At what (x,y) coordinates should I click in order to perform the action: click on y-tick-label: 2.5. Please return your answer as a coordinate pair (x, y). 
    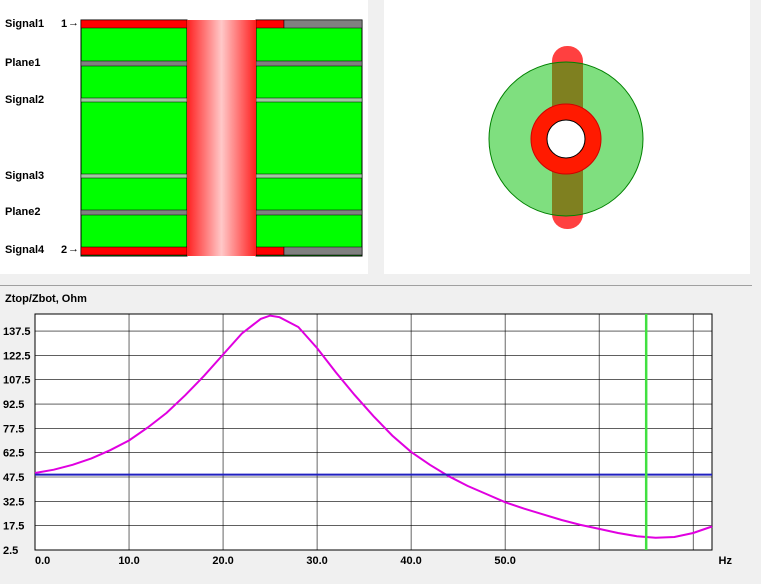
    Looking at the image, I should click on (10, 551).